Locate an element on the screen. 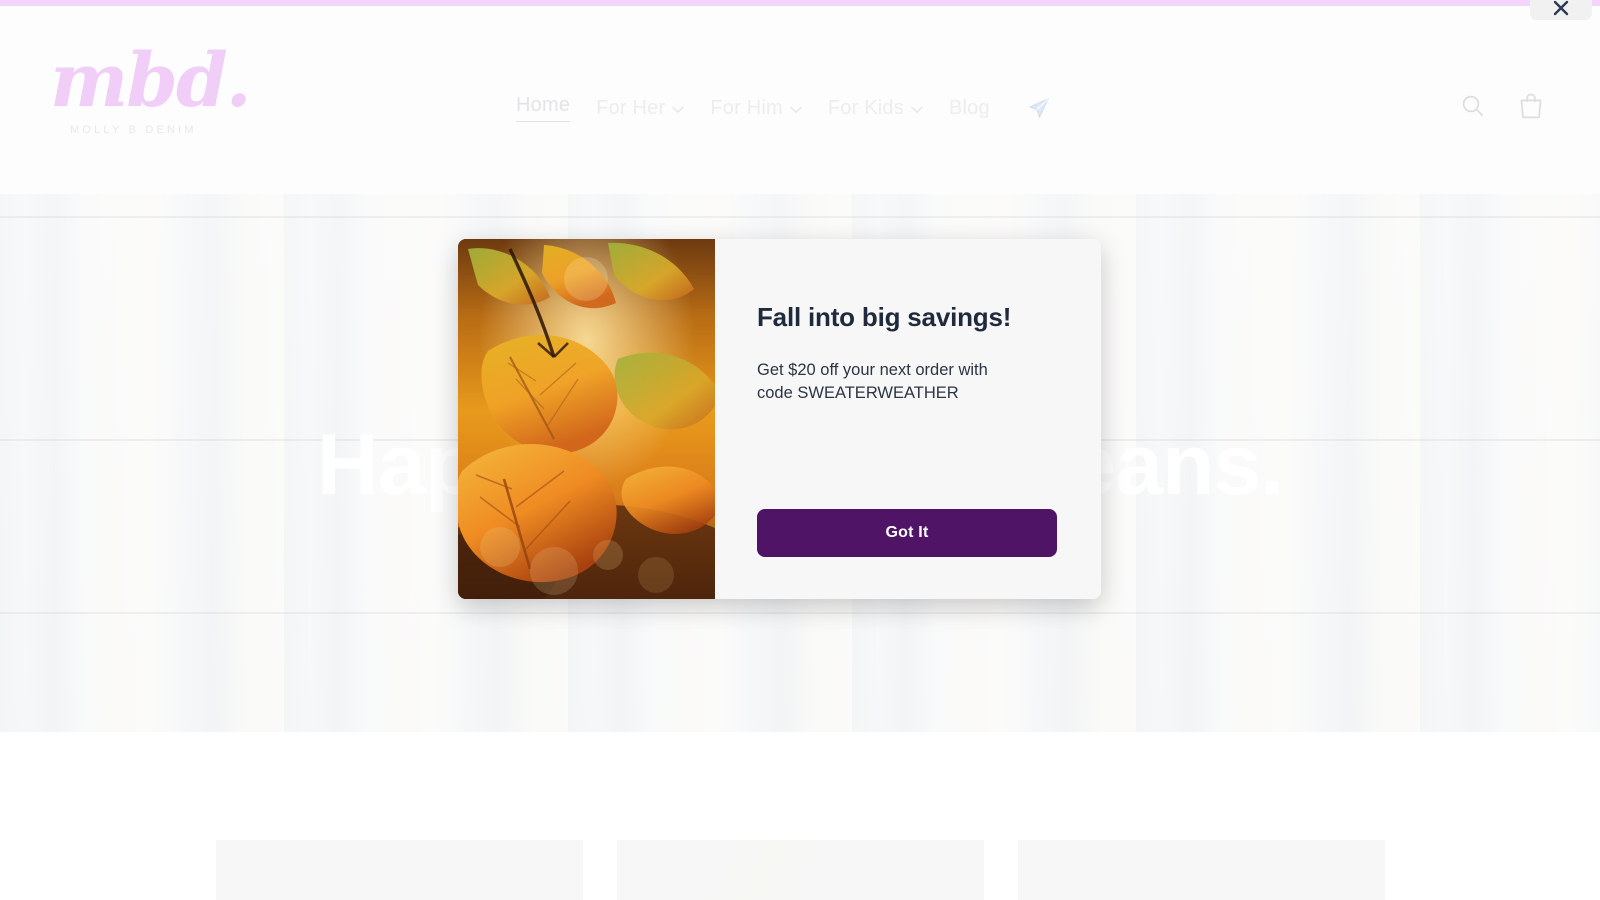 The image size is (1600, 900). nav-item-label: For Her is located at coordinates (631, 107).